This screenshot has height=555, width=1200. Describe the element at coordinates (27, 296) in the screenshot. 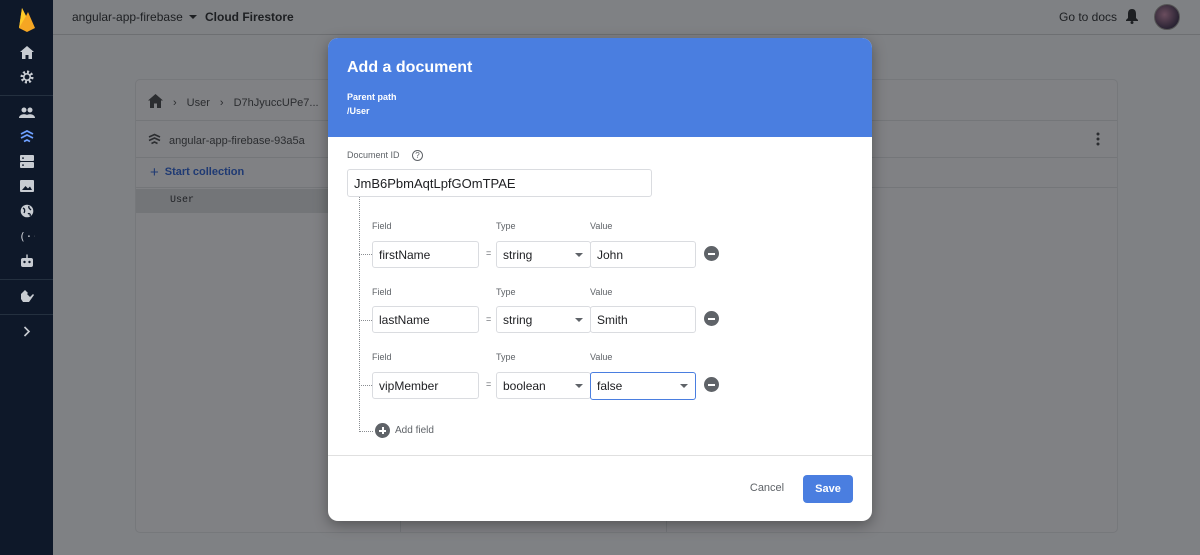

I see `extensions-icon` at that location.